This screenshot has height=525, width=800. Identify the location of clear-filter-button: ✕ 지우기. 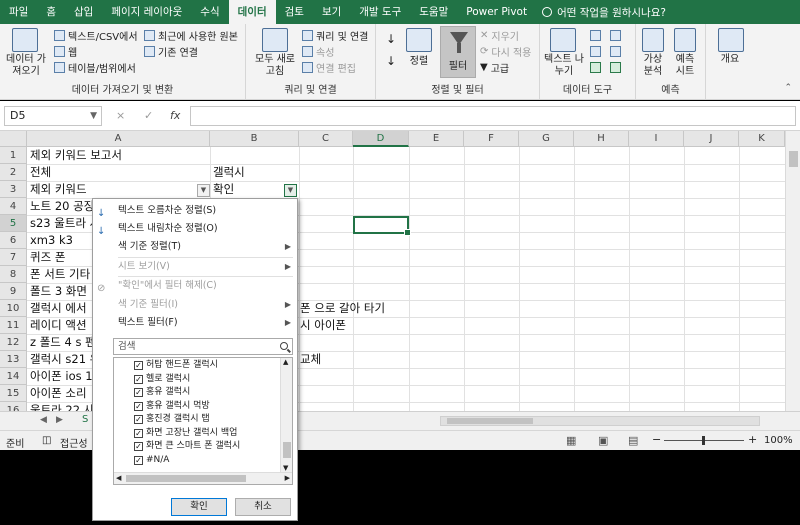
(499, 35).